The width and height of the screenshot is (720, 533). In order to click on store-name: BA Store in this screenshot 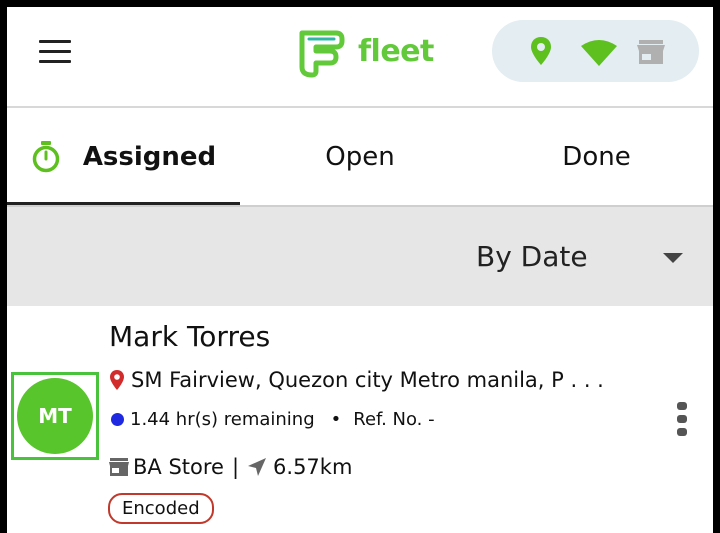, I will do `click(178, 467)`.